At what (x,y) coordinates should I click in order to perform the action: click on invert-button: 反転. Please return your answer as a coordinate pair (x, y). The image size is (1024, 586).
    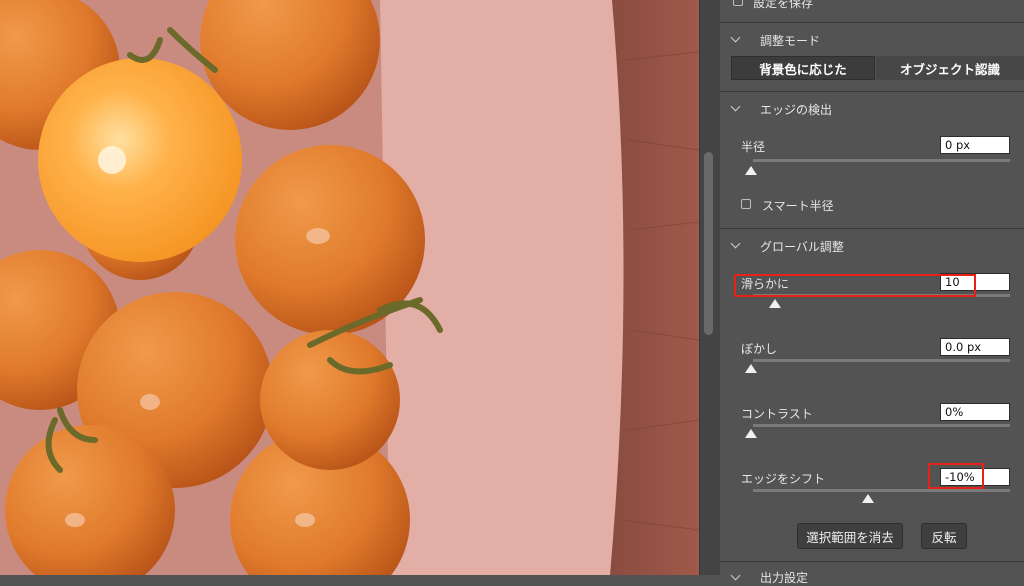
    Looking at the image, I should click on (944, 536).